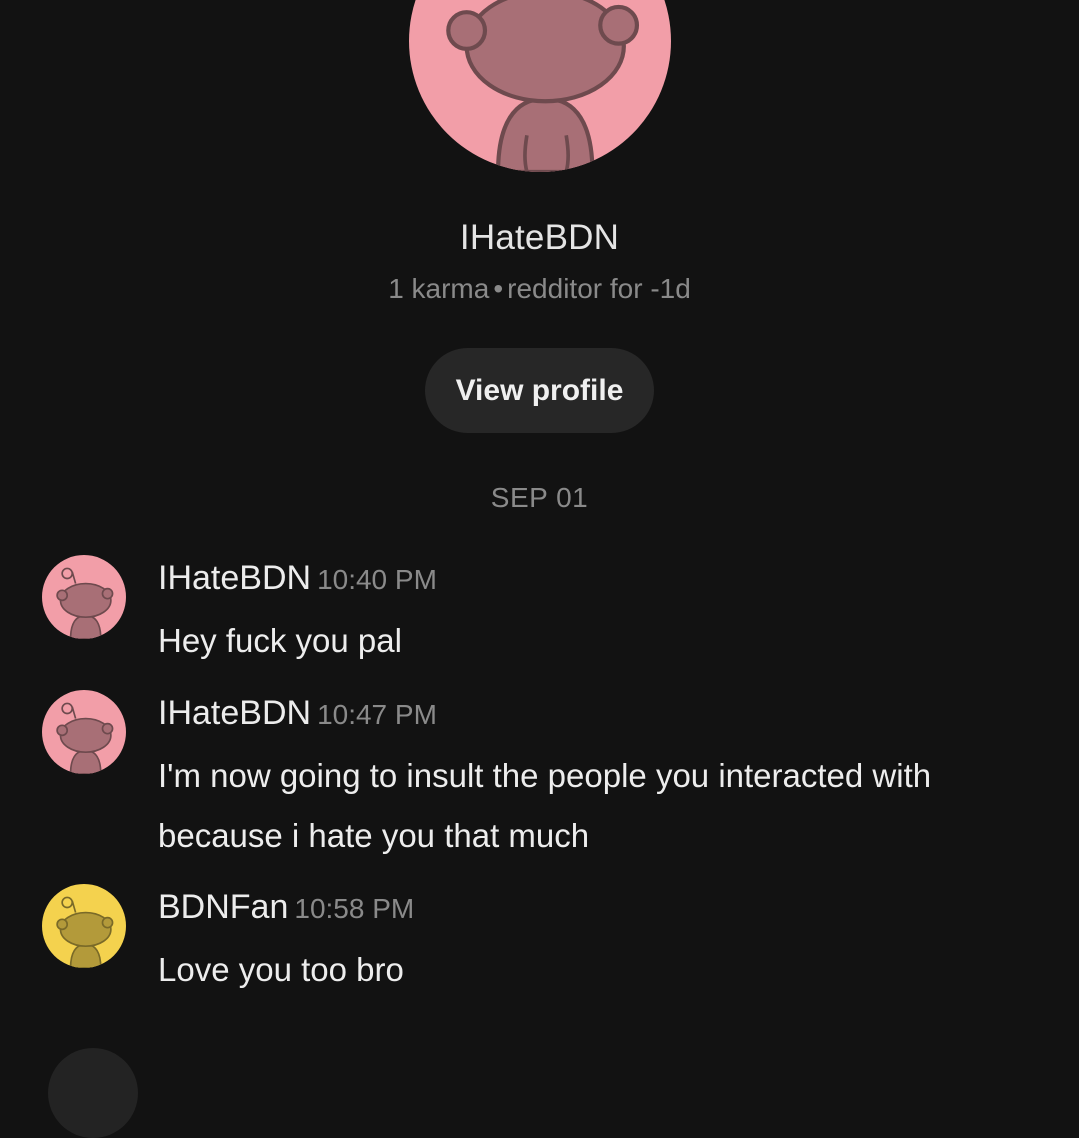 The image size is (1079, 1138). I want to click on profile-avatar, so click(540, 86).